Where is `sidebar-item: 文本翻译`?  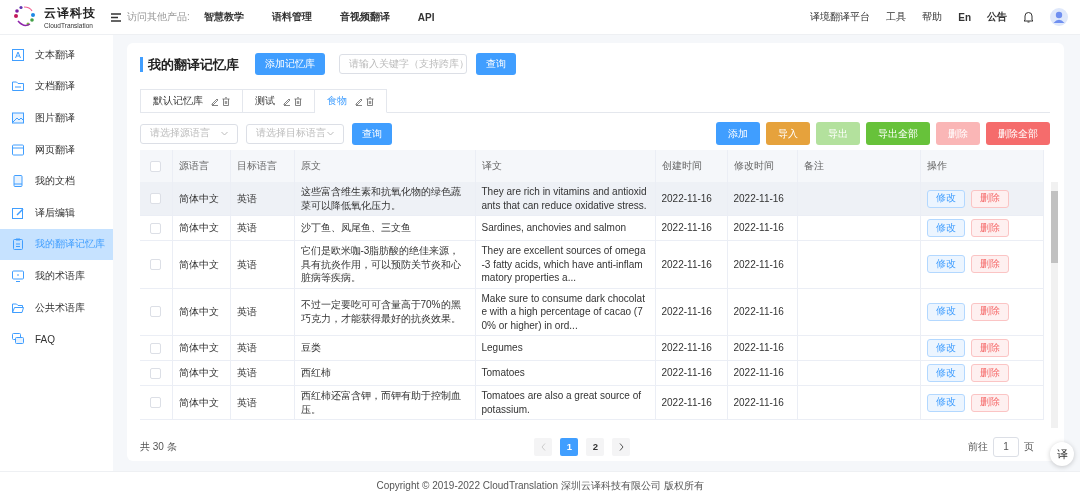
sidebar-item: 文本翻译 is located at coordinates (56, 55).